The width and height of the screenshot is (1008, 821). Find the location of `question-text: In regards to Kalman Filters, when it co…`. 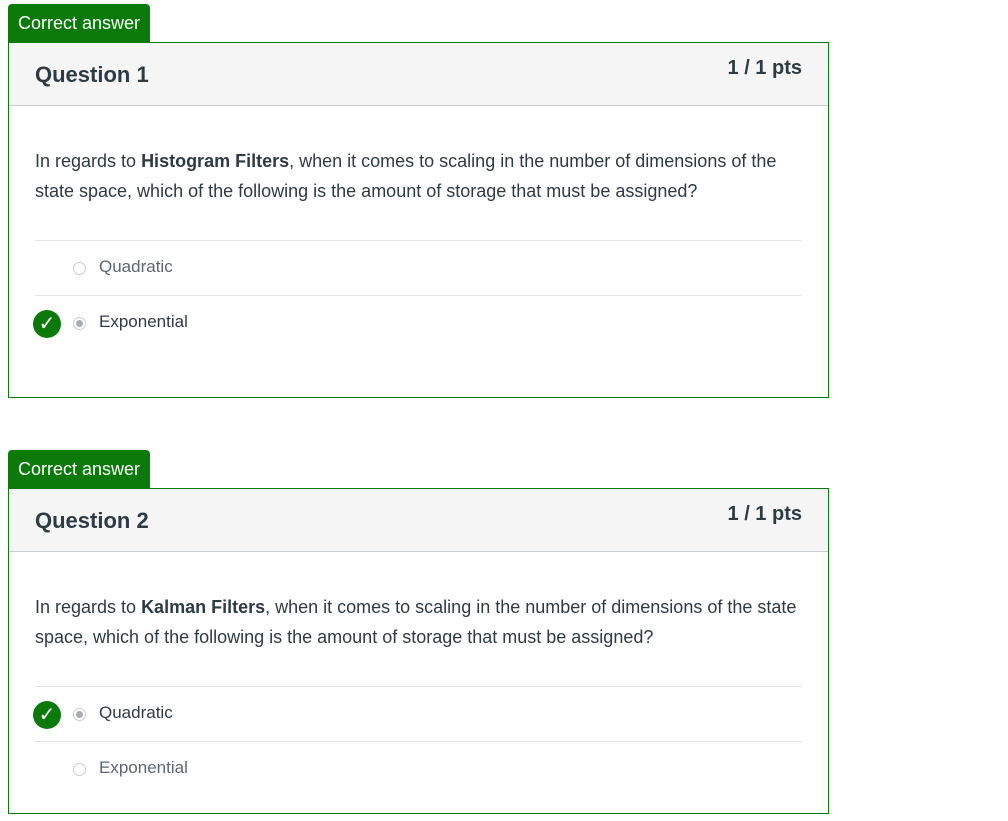

question-text: In regards to Kalman Filters, when it co… is located at coordinates (418, 622).